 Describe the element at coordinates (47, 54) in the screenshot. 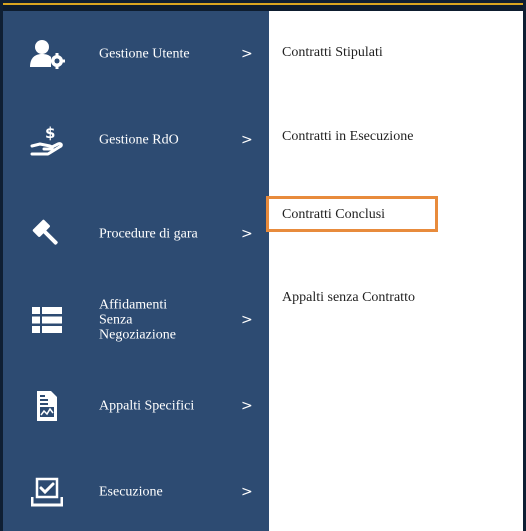

I see `user-gear-icon` at that location.